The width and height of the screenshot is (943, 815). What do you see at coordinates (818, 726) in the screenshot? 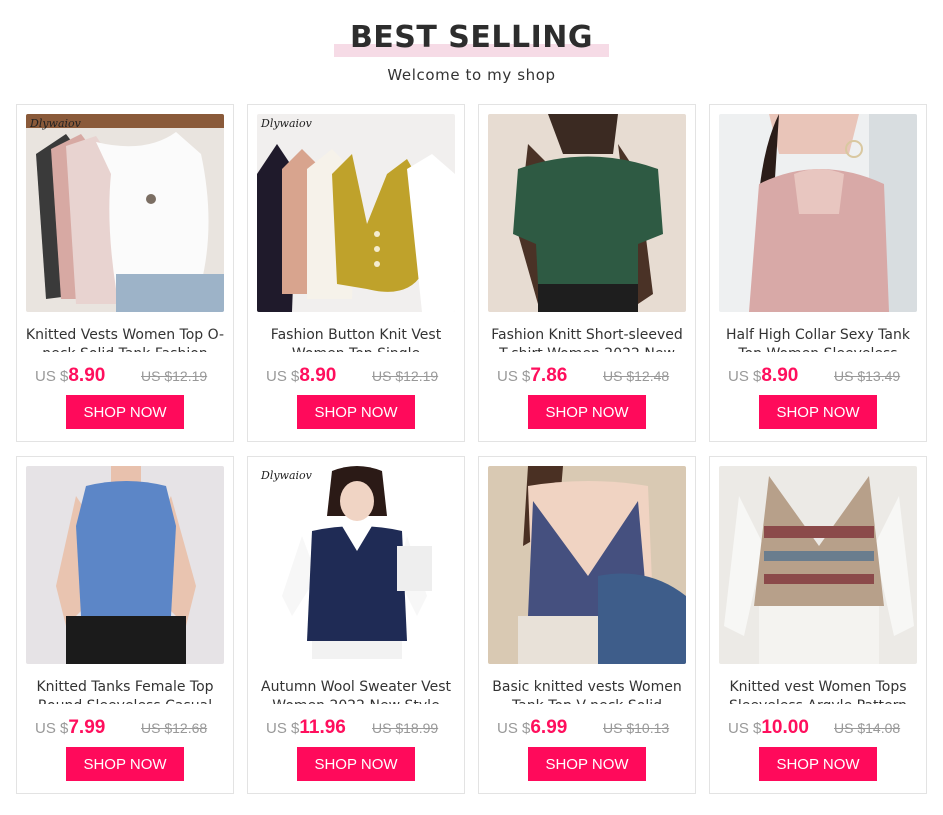
I see `price-row: US $10.00 US $14.08` at bounding box center [818, 726].